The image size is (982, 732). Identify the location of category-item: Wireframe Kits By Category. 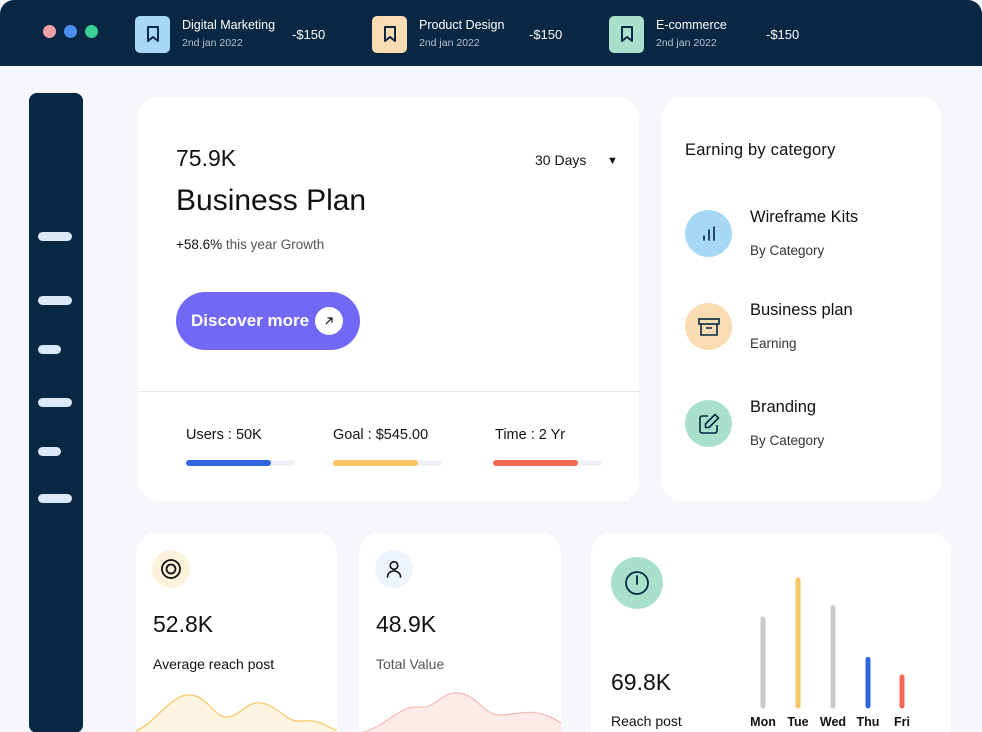
(805, 239).